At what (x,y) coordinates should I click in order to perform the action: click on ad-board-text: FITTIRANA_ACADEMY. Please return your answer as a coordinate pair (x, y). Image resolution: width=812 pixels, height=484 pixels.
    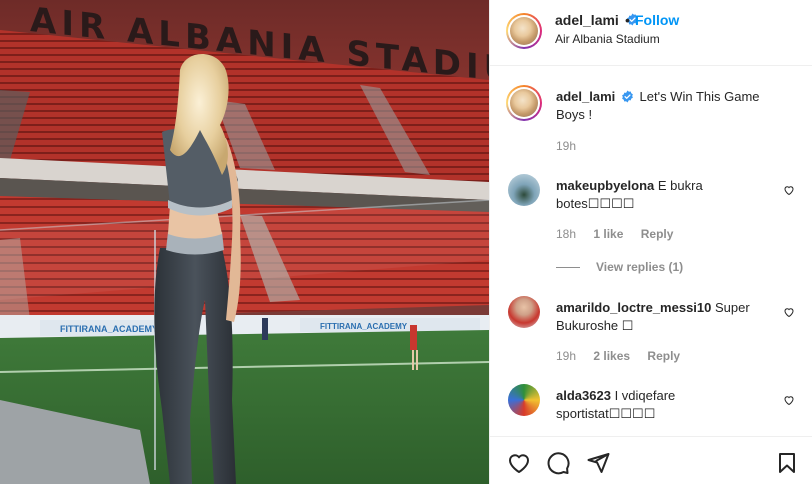
    Looking at the image, I should click on (109, 329).